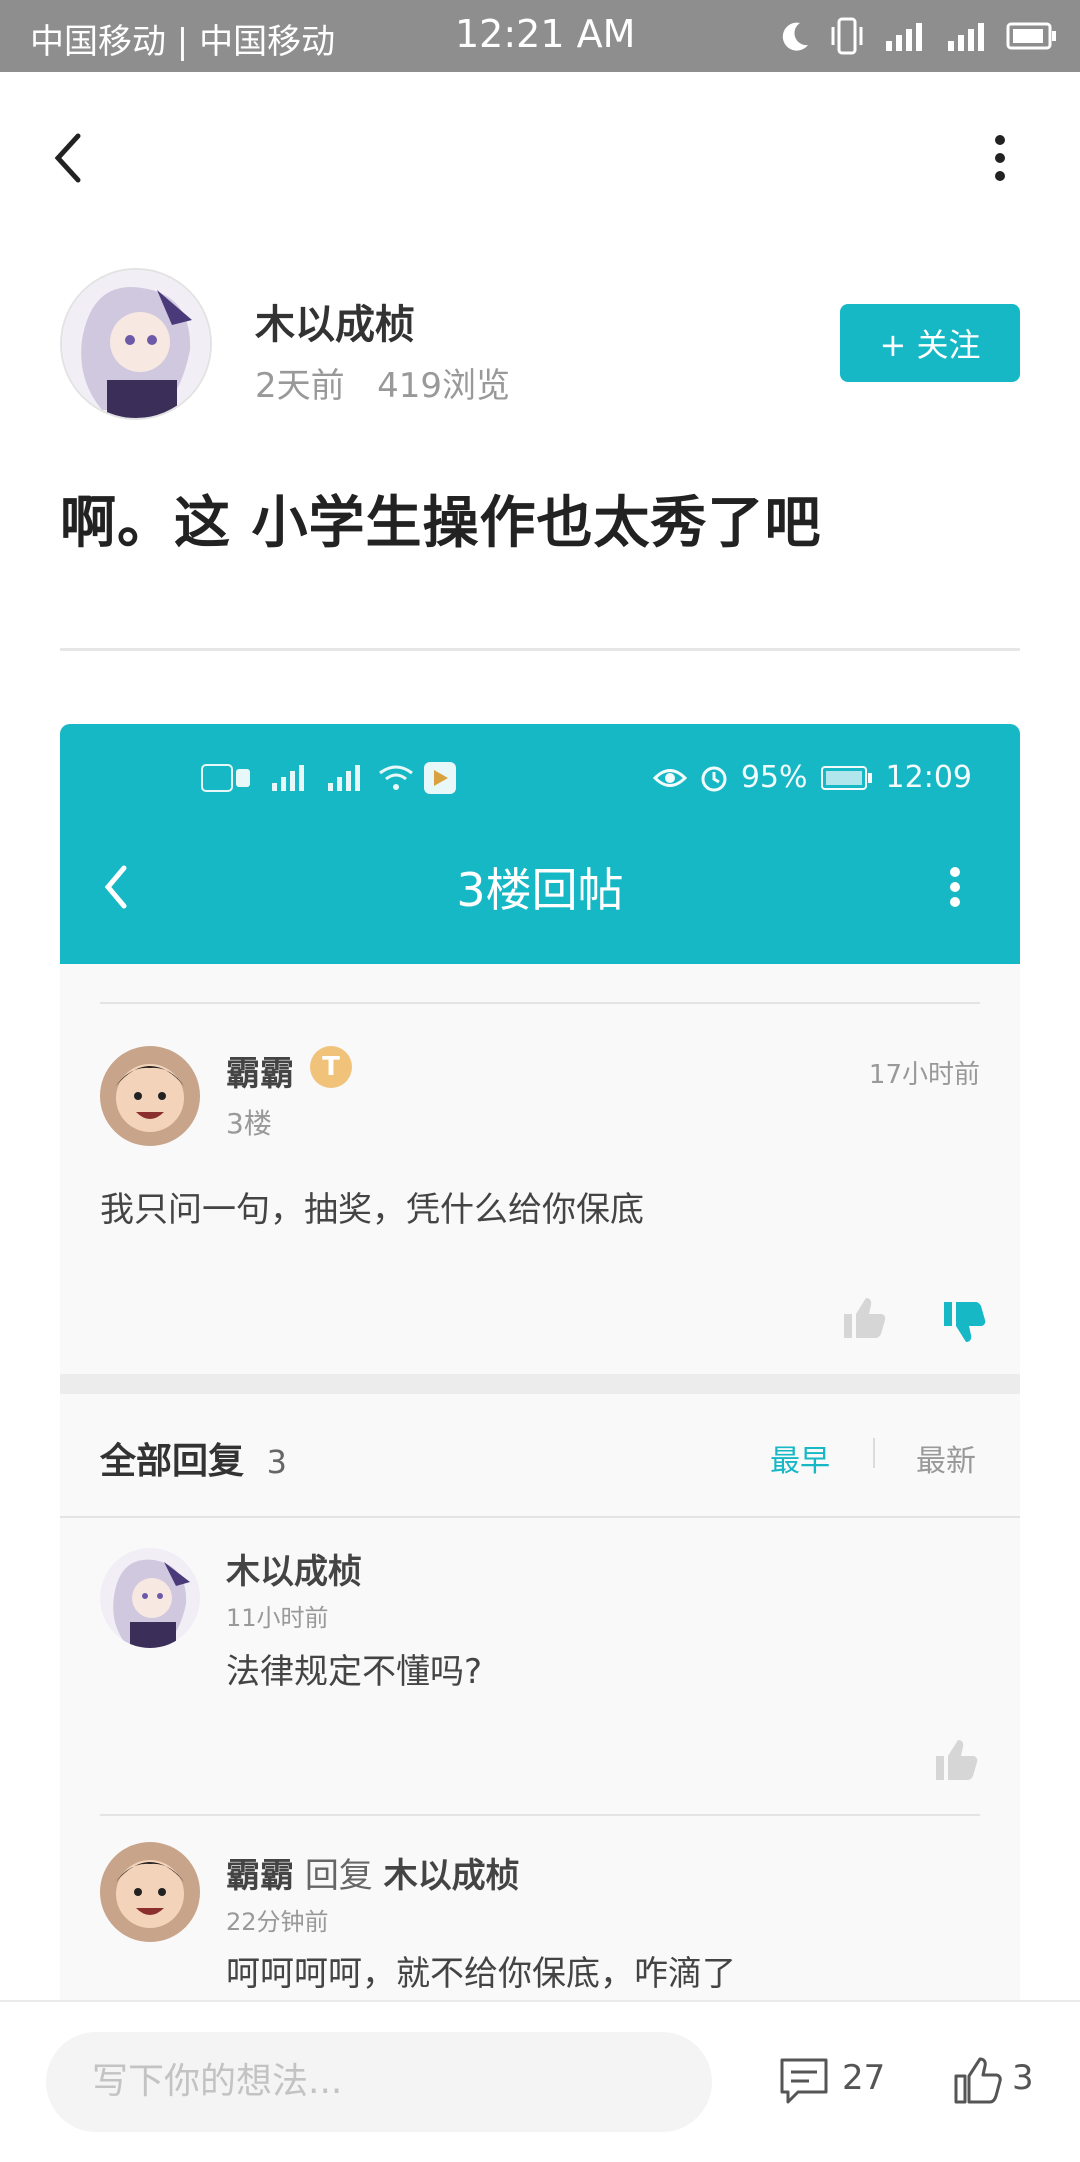 Image resolution: width=1080 pixels, height=2162 pixels. Describe the element at coordinates (545, 34) in the screenshot. I see `status-time: 12:21 AM` at that location.